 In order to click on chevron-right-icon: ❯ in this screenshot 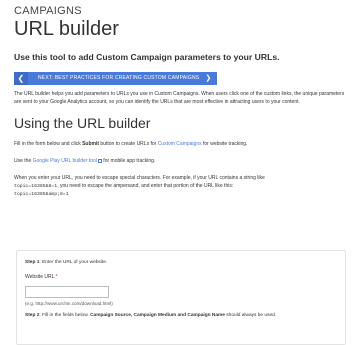, I will do `click(208, 78)`.